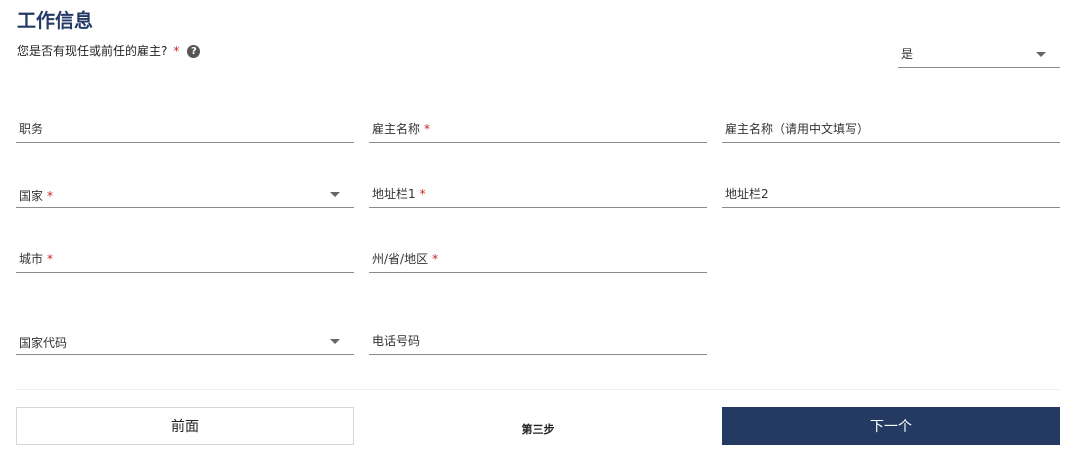 Image resolution: width=1080 pixels, height=467 pixels. What do you see at coordinates (185, 196) in the screenshot?
I see `country-select: 国家 *` at bounding box center [185, 196].